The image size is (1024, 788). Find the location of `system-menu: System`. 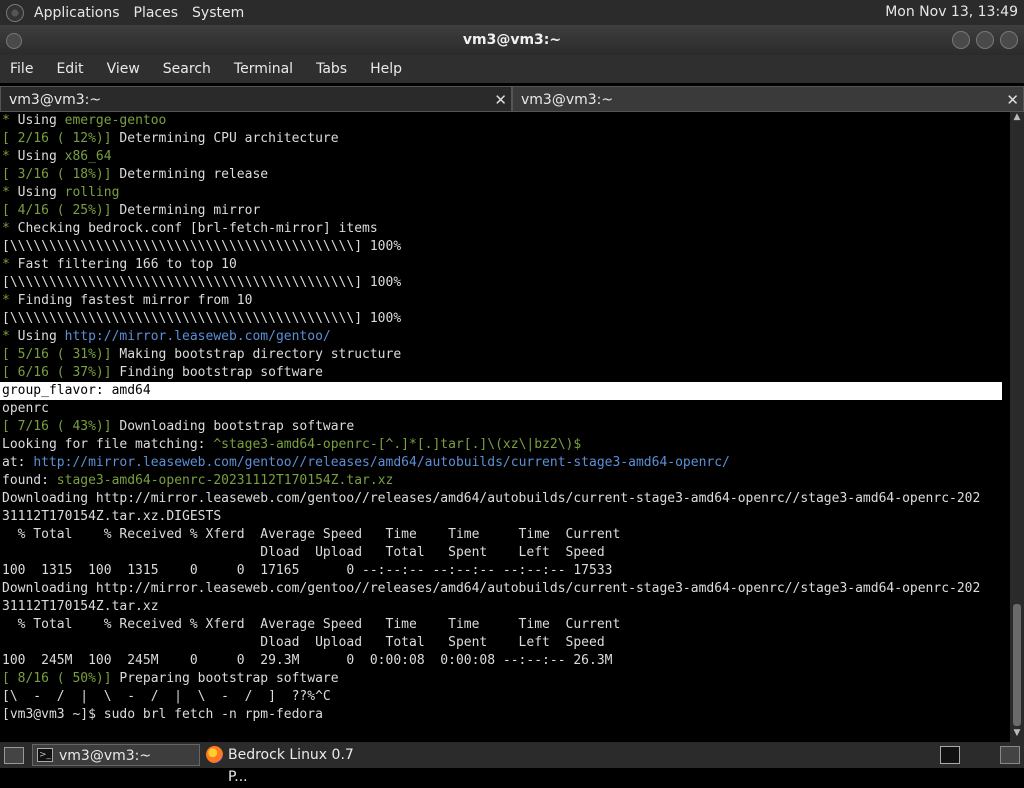

system-menu: System is located at coordinates (218, 13).